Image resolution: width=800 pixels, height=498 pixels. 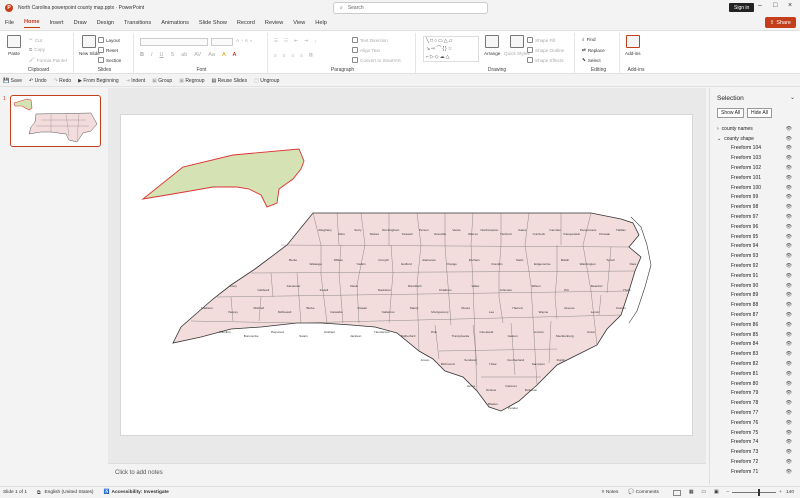 I want to click on addins-button: Add-ins, so click(x=633, y=45).